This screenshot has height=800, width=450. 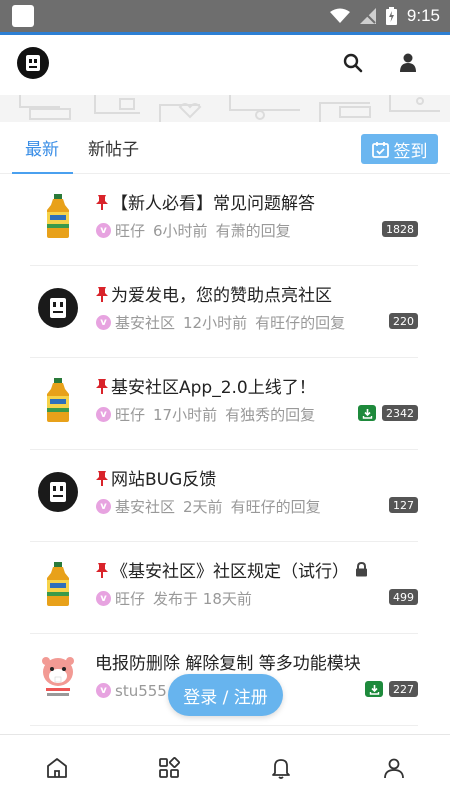 I want to click on post-title: 电报防删除 解除复制 等多功能模块, so click(x=228, y=661).